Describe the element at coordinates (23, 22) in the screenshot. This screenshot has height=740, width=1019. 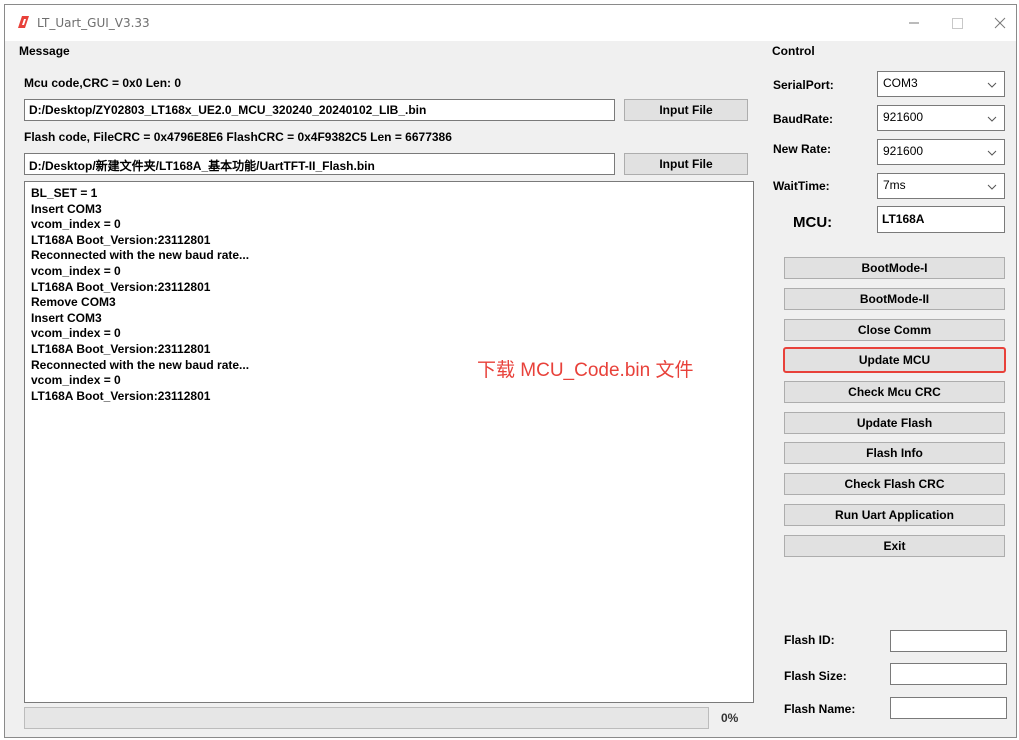
I see `app-logo-icon` at that location.